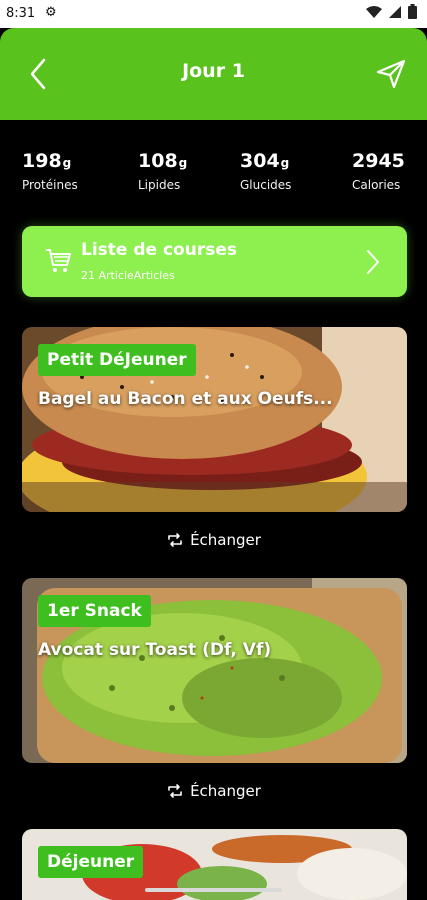 The height and width of the screenshot is (900, 427). What do you see at coordinates (260, 161) in the screenshot?
I see `macro-value: 304` at bounding box center [260, 161].